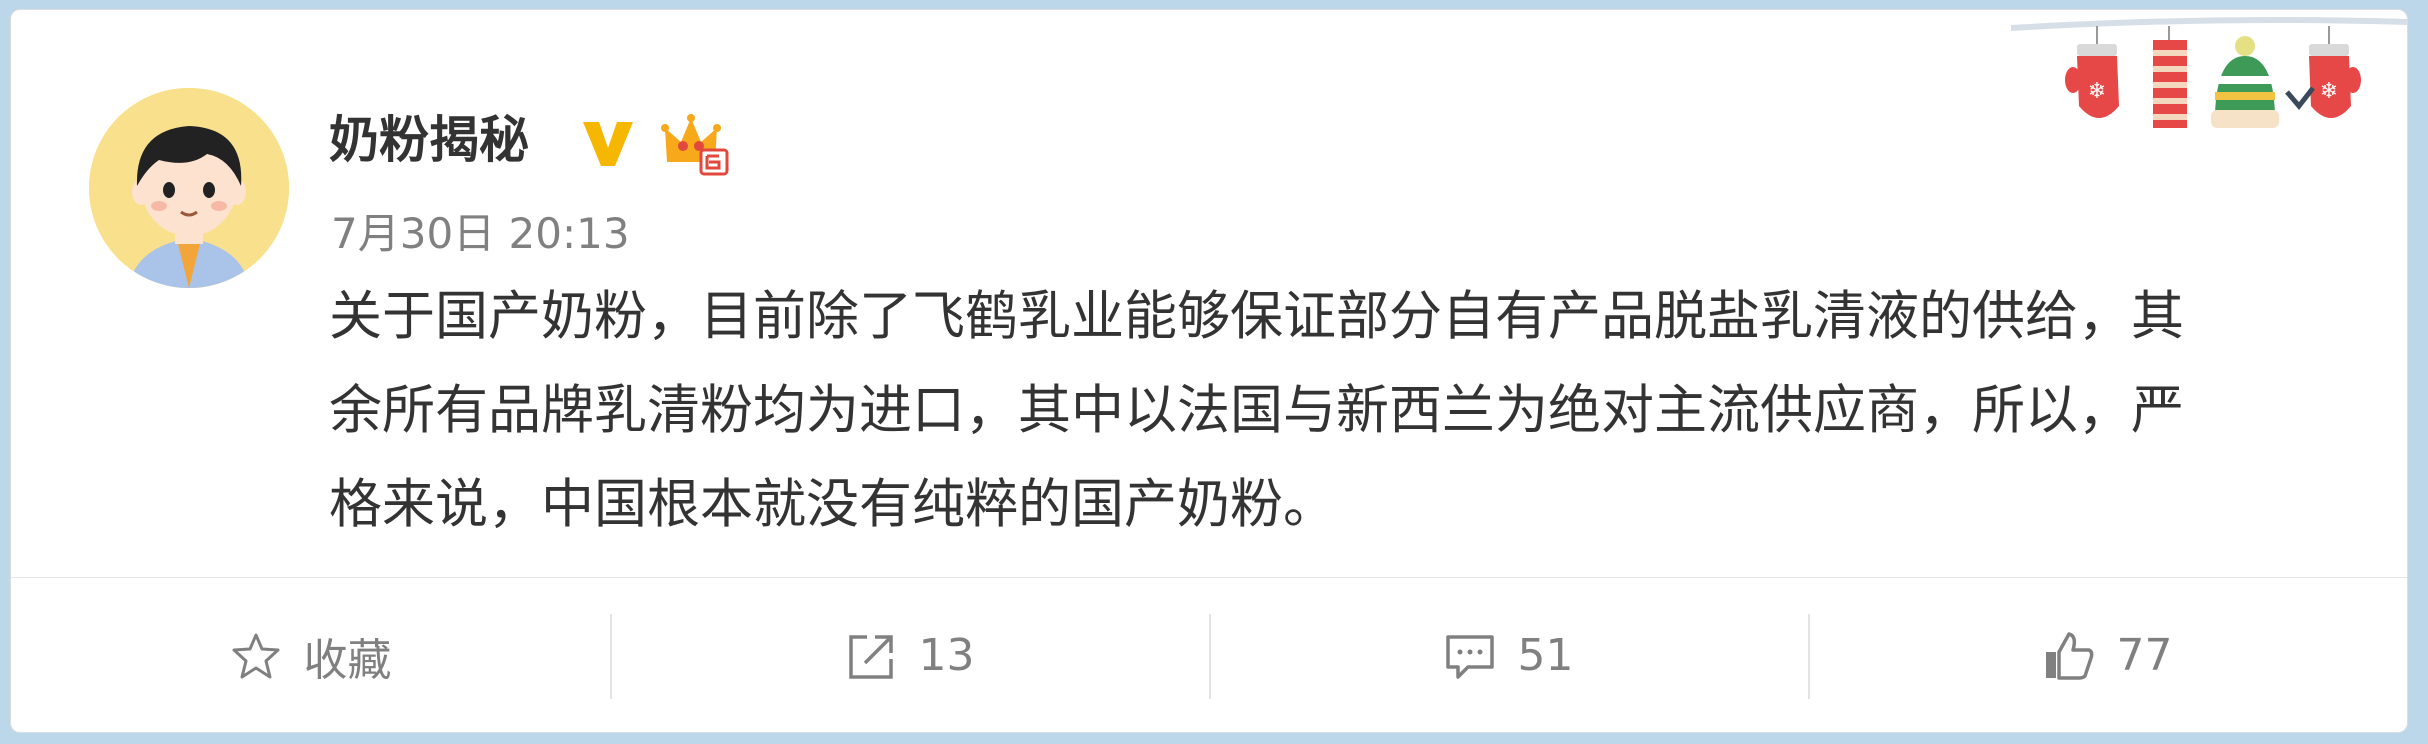 The height and width of the screenshot is (744, 2428). I want to click on repost-button: 13, so click(909, 655).